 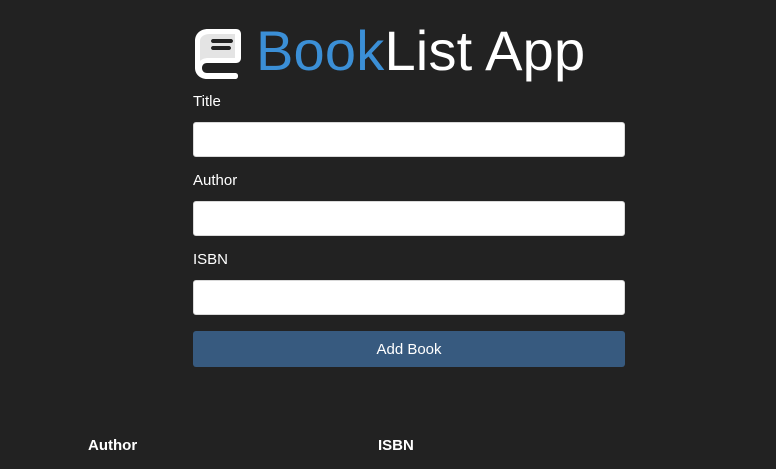 I want to click on app-title: BookList App, so click(x=420, y=51).